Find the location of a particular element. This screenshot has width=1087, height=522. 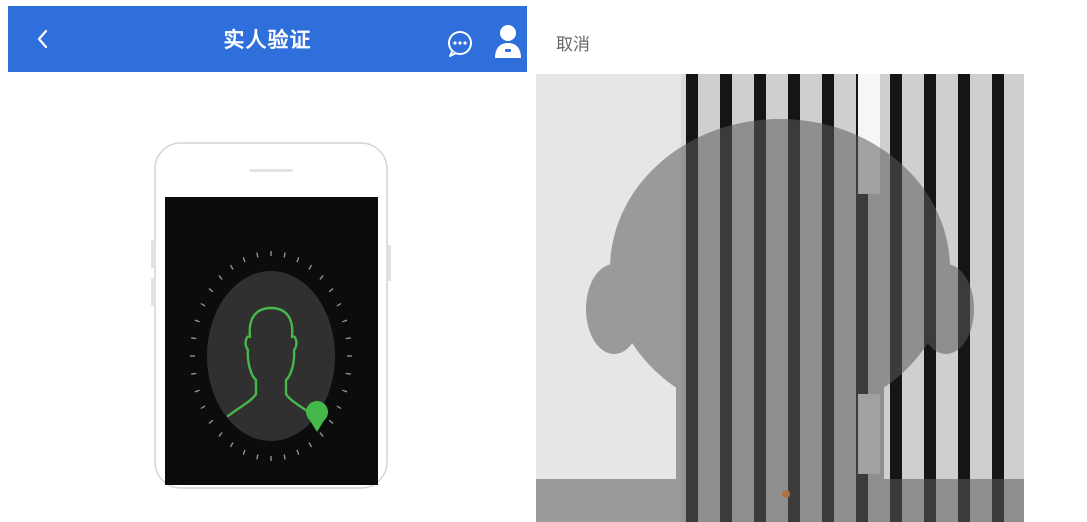

user-button is located at coordinates (508, 42).